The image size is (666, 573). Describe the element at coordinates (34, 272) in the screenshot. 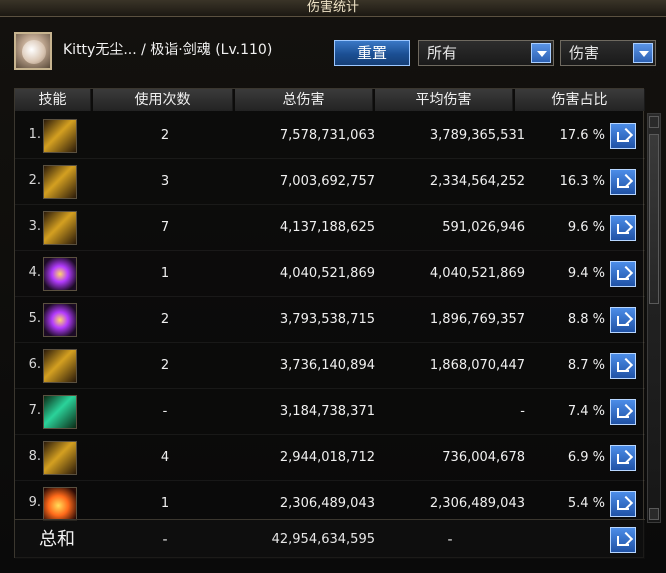

I see `row-index: 4.` at that location.